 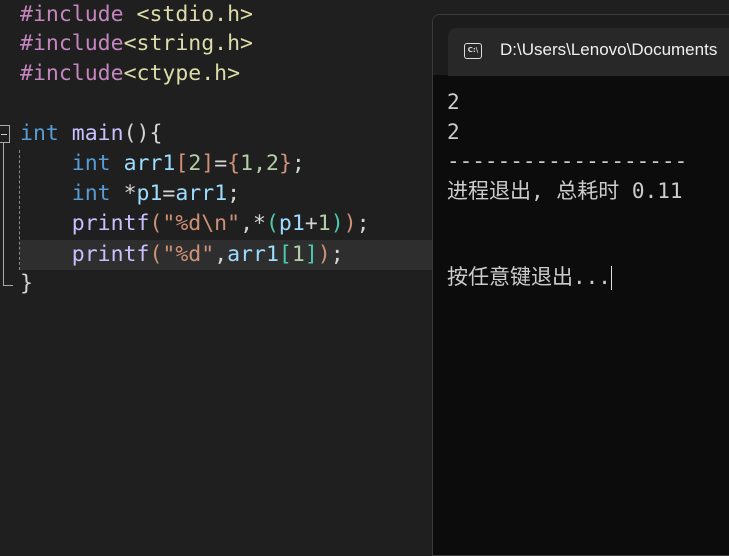 What do you see at coordinates (473, 51) in the screenshot?
I see `console-icon: C:\` at bounding box center [473, 51].